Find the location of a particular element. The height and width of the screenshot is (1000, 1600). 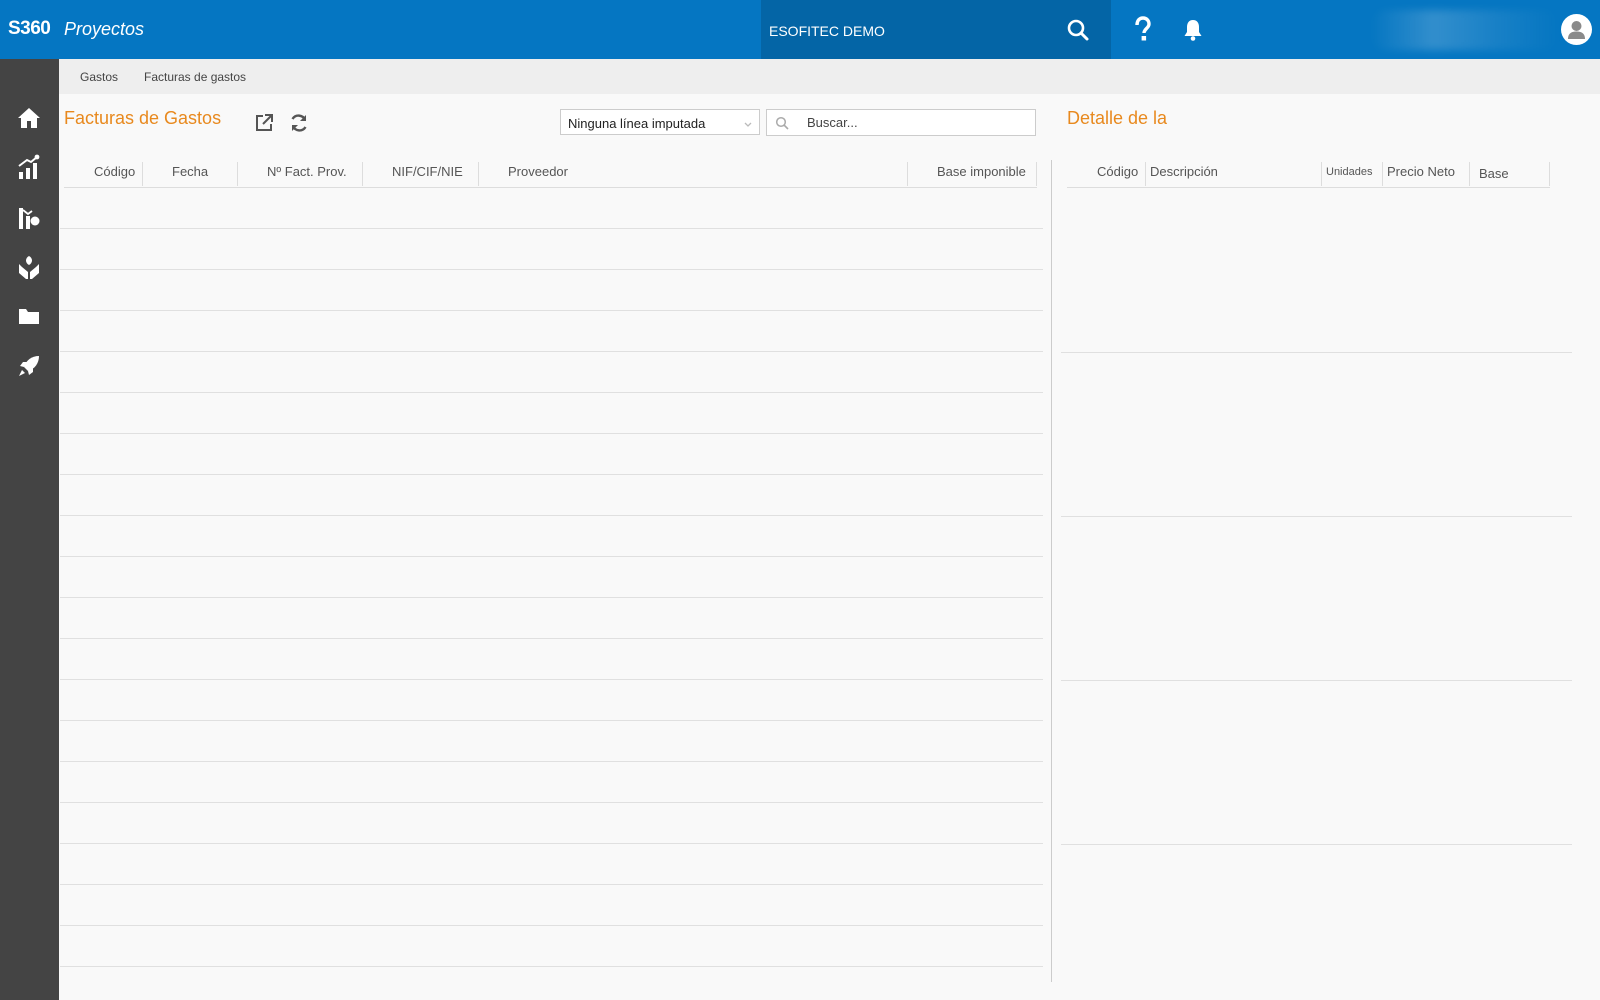

breadcrumb: Gastos Facturas de gastos is located at coordinates (829, 76).